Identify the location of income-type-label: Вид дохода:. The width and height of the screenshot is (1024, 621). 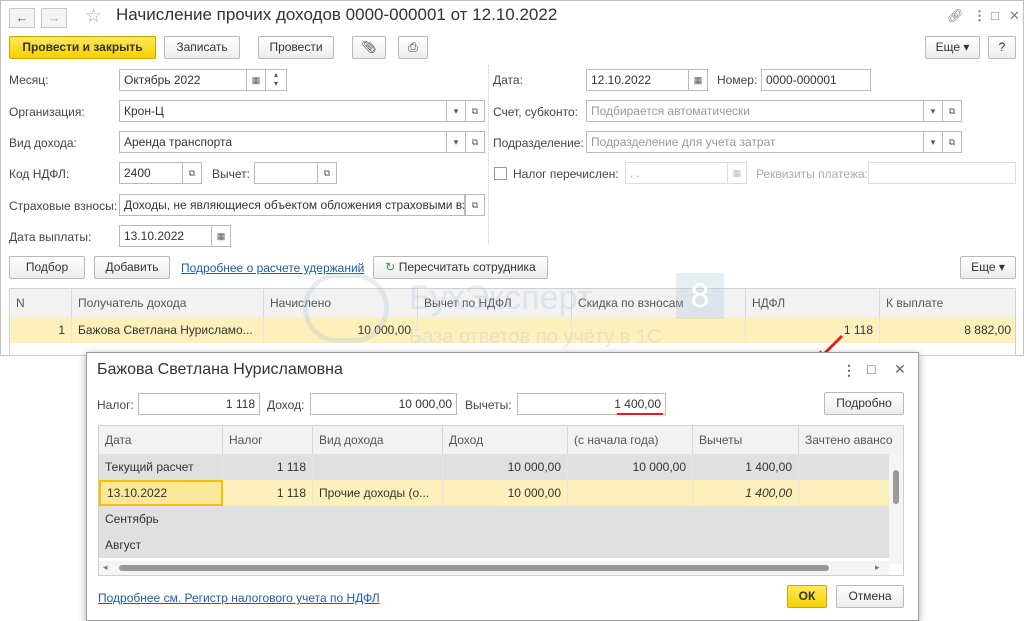
(43, 143).